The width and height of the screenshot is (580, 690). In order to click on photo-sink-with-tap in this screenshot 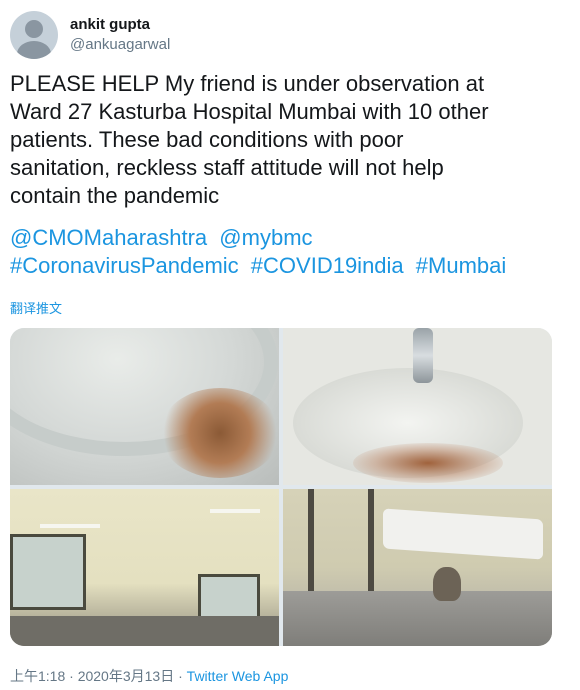, I will do `click(417, 406)`.